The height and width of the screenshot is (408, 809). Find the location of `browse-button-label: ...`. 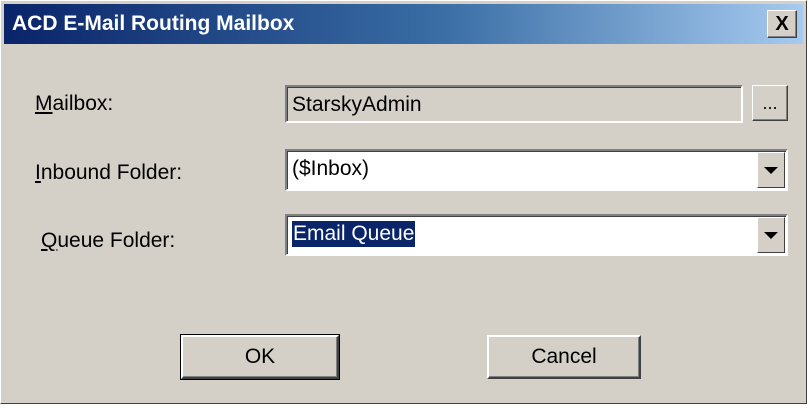

browse-button-label: ... is located at coordinates (770, 103).